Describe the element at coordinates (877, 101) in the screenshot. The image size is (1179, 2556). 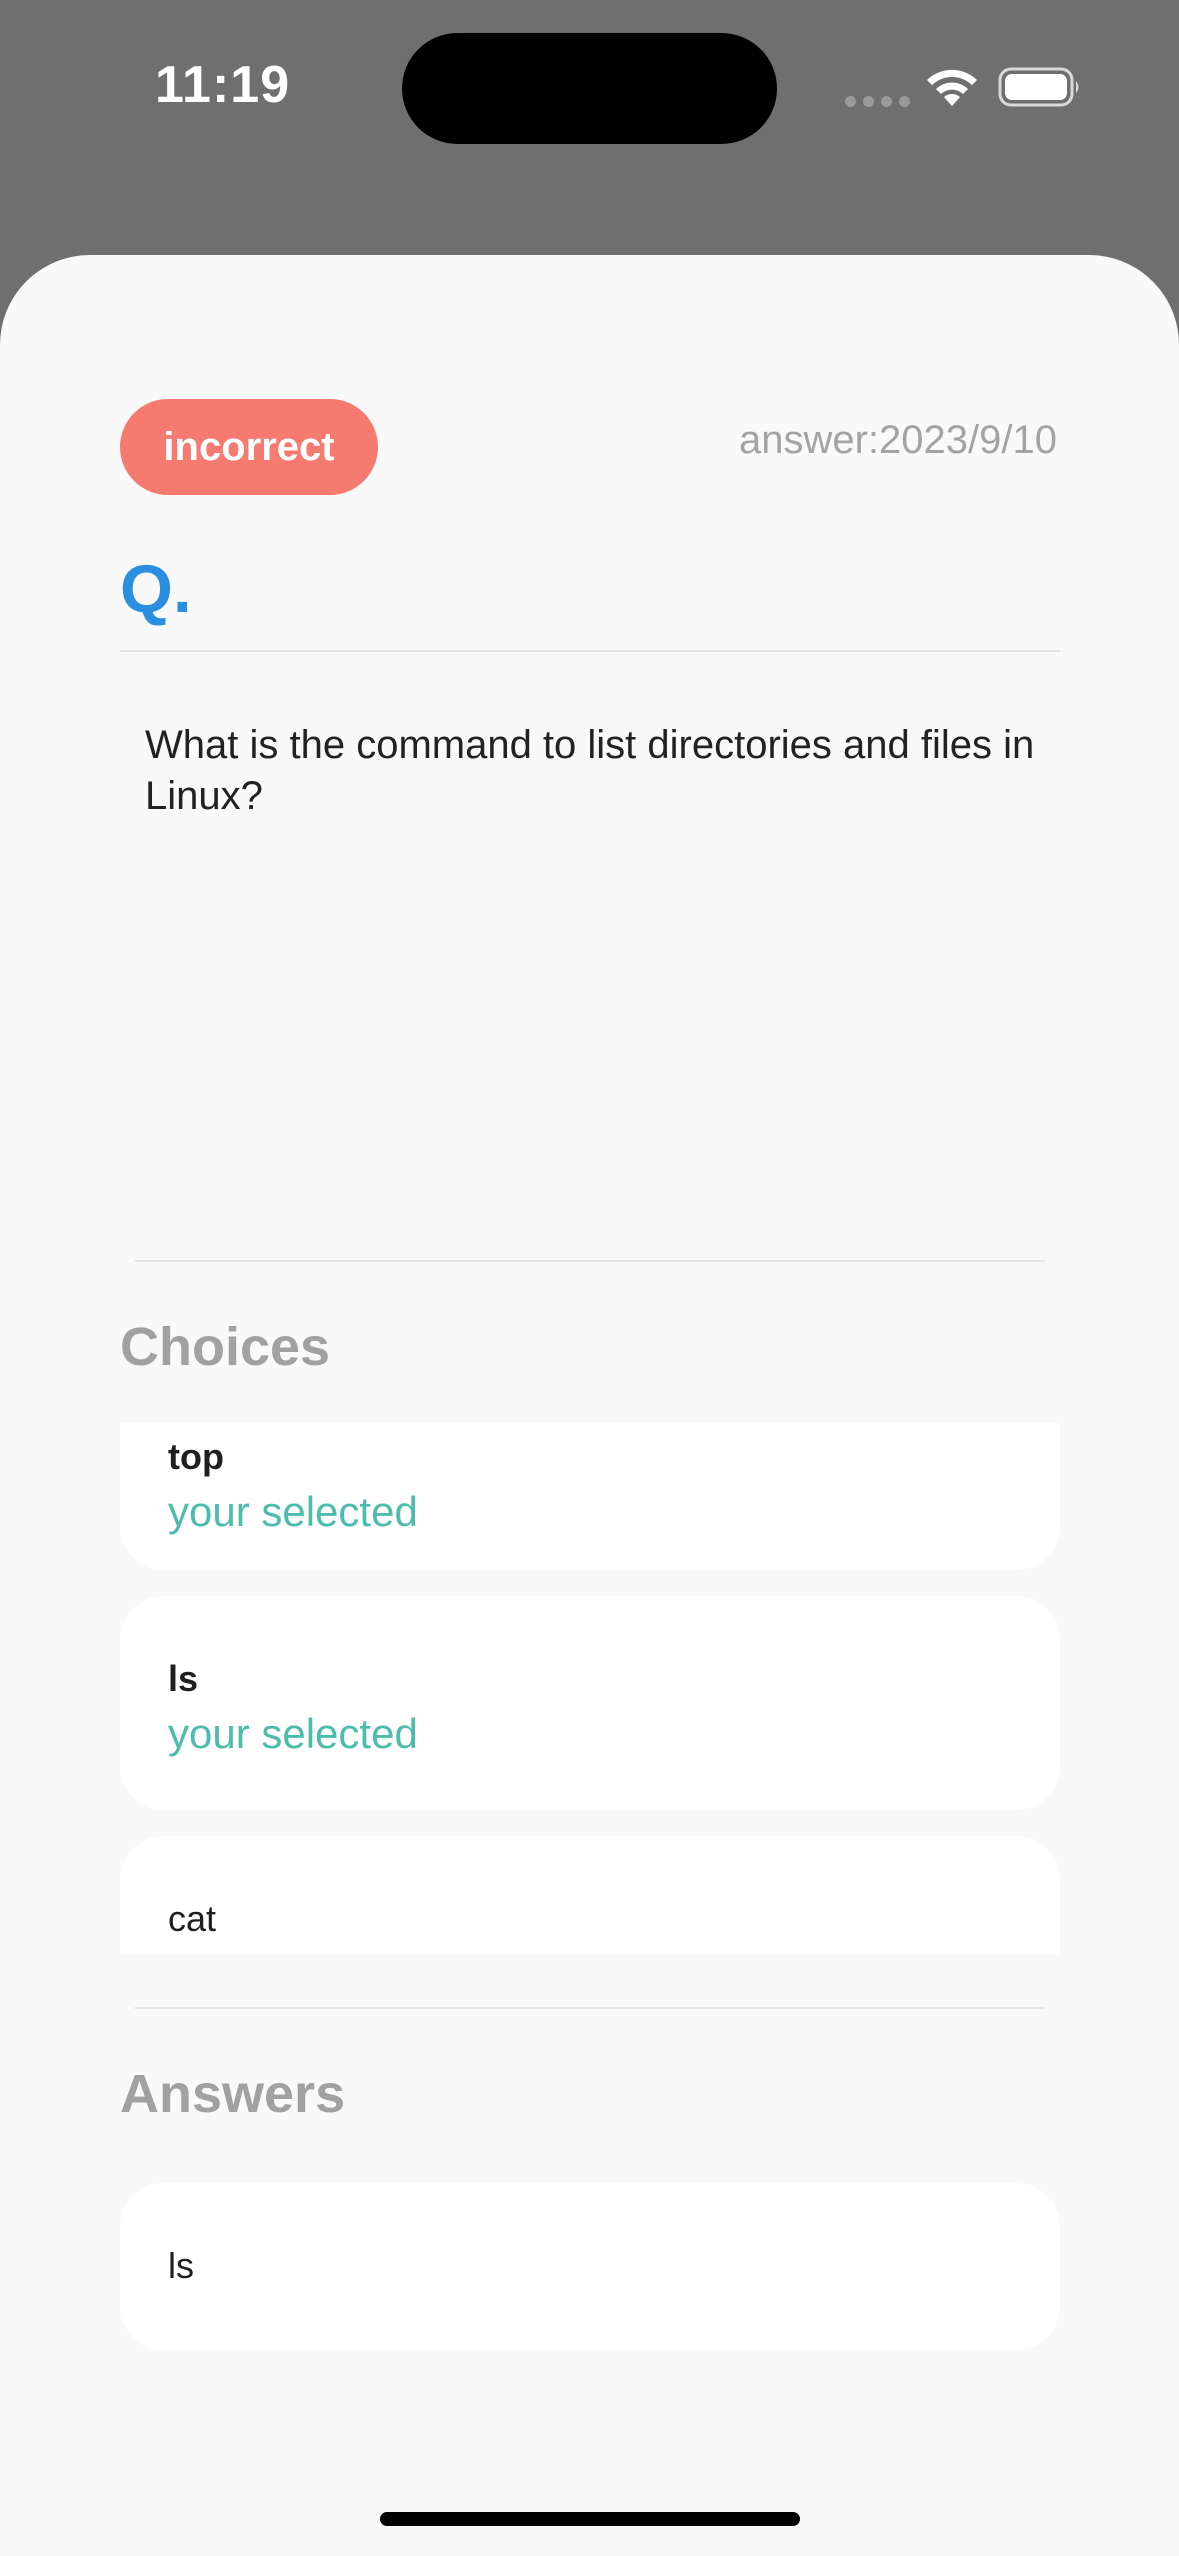
I see `cellular-signal-icon` at that location.